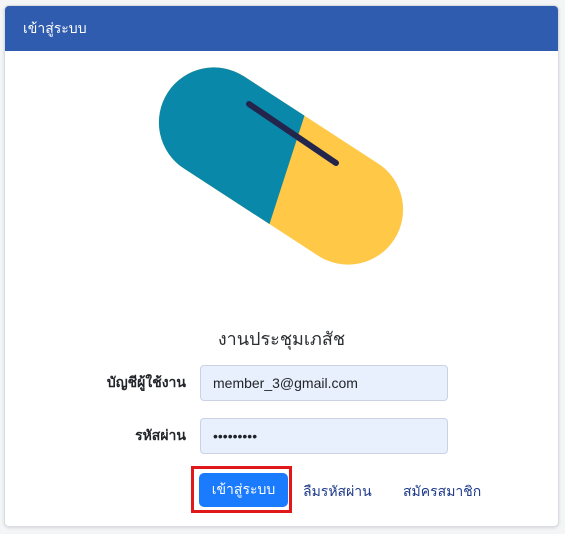 This screenshot has width=565, height=534. What do you see at coordinates (146, 382) in the screenshot?
I see `username-label: บัญชีผู้ใช้งาน` at bounding box center [146, 382].